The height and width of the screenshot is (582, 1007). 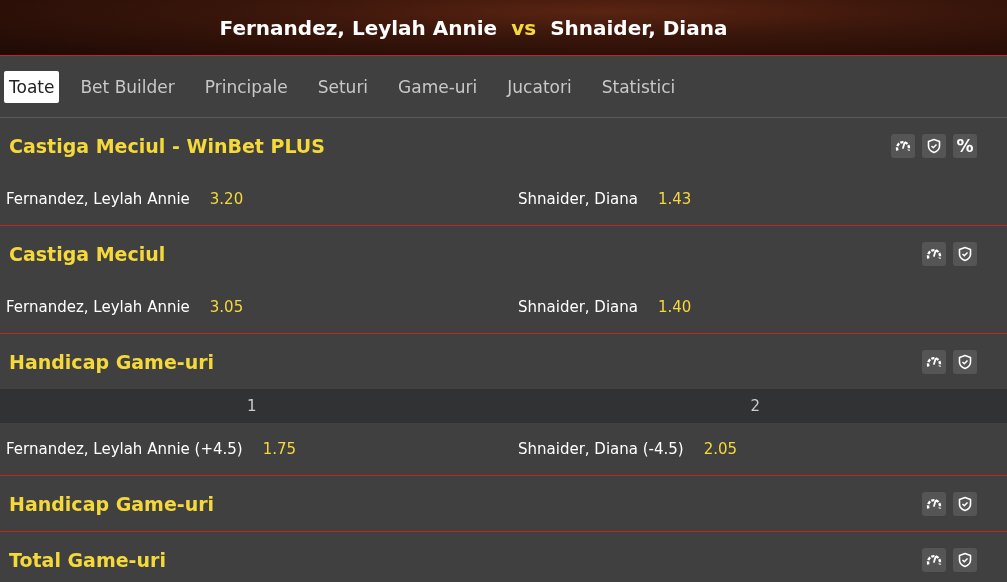 What do you see at coordinates (167, 145) in the screenshot?
I see `market-title: Castiga Meciul - WinBet PLUS` at bounding box center [167, 145].